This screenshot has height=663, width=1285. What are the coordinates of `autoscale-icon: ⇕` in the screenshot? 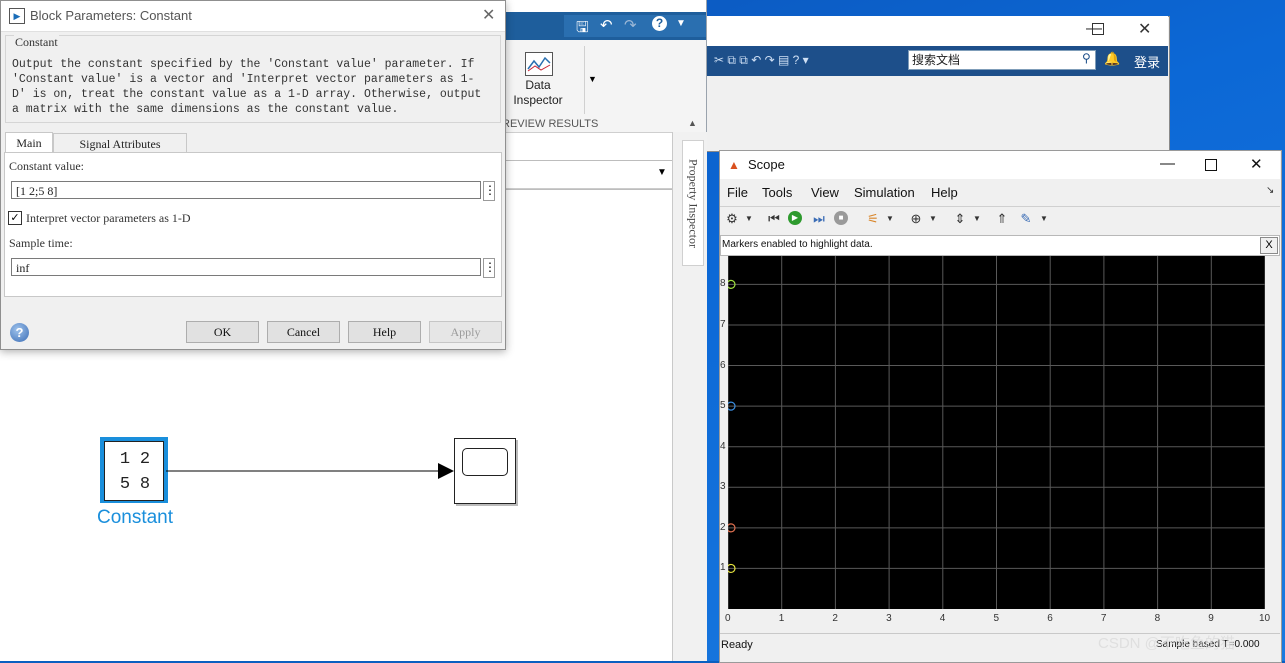 It's located at (960, 219).